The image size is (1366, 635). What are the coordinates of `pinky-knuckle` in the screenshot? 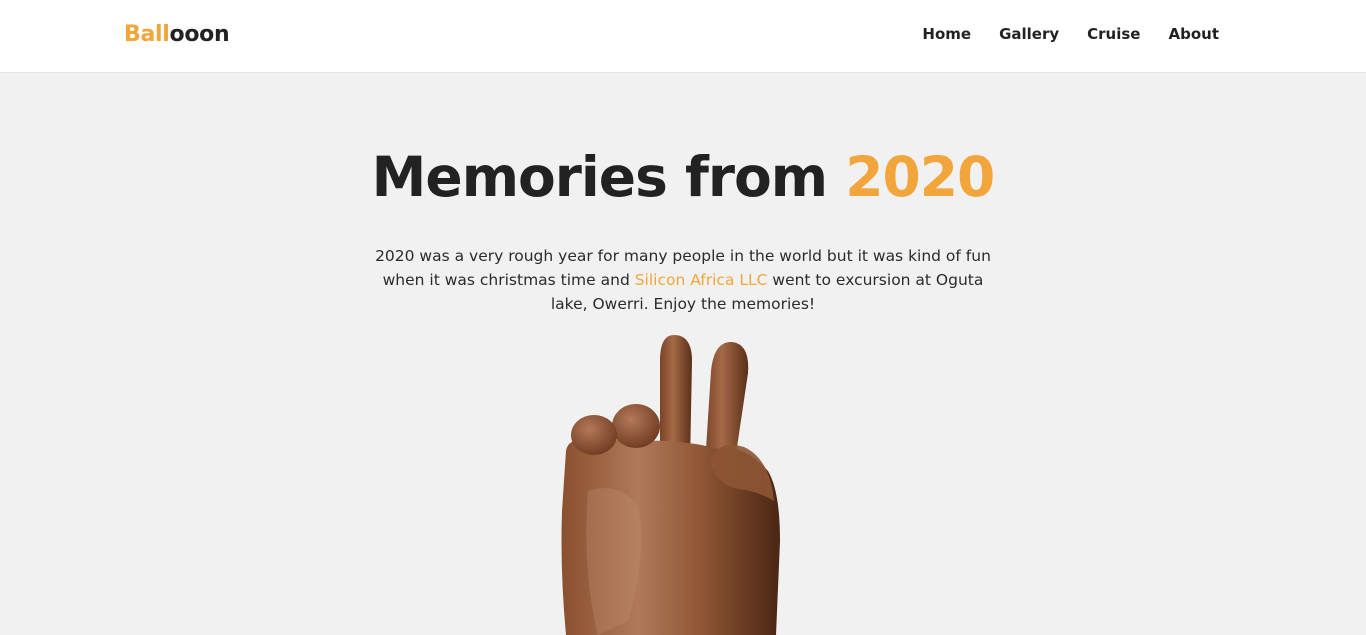 It's located at (594, 435).